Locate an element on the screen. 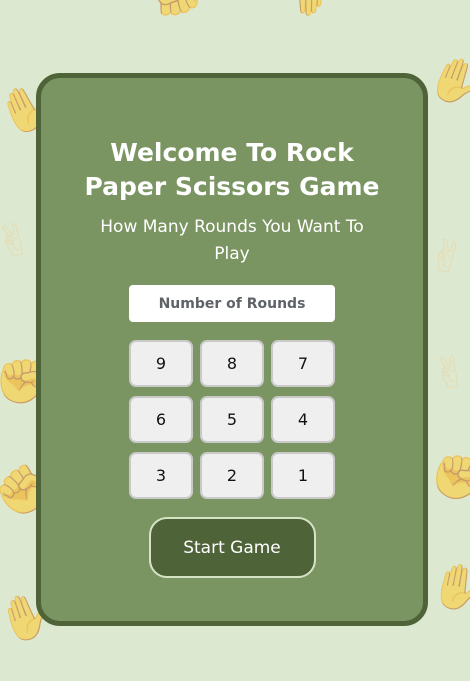 This screenshot has height=681, width=470. rounds-button-2: 2 is located at coordinates (232, 475).